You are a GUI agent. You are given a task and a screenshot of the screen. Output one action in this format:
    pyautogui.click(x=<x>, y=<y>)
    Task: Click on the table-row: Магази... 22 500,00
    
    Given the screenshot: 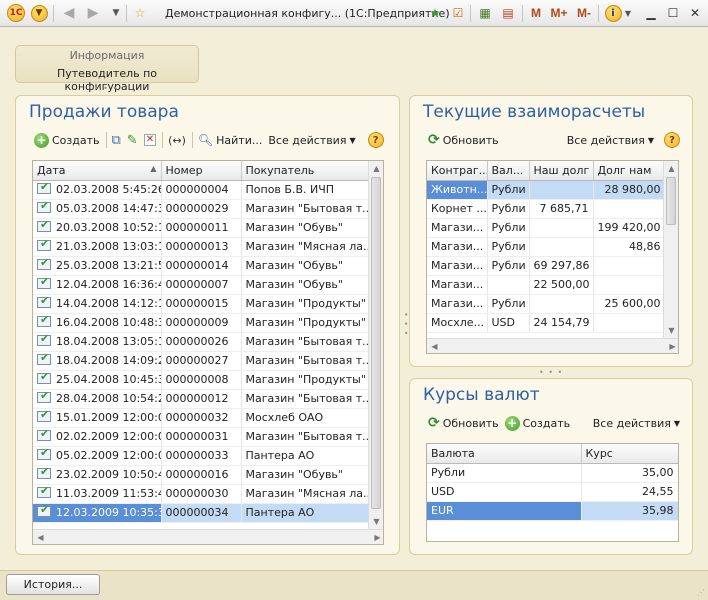 What is the action you would take?
    pyautogui.click(x=546, y=285)
    